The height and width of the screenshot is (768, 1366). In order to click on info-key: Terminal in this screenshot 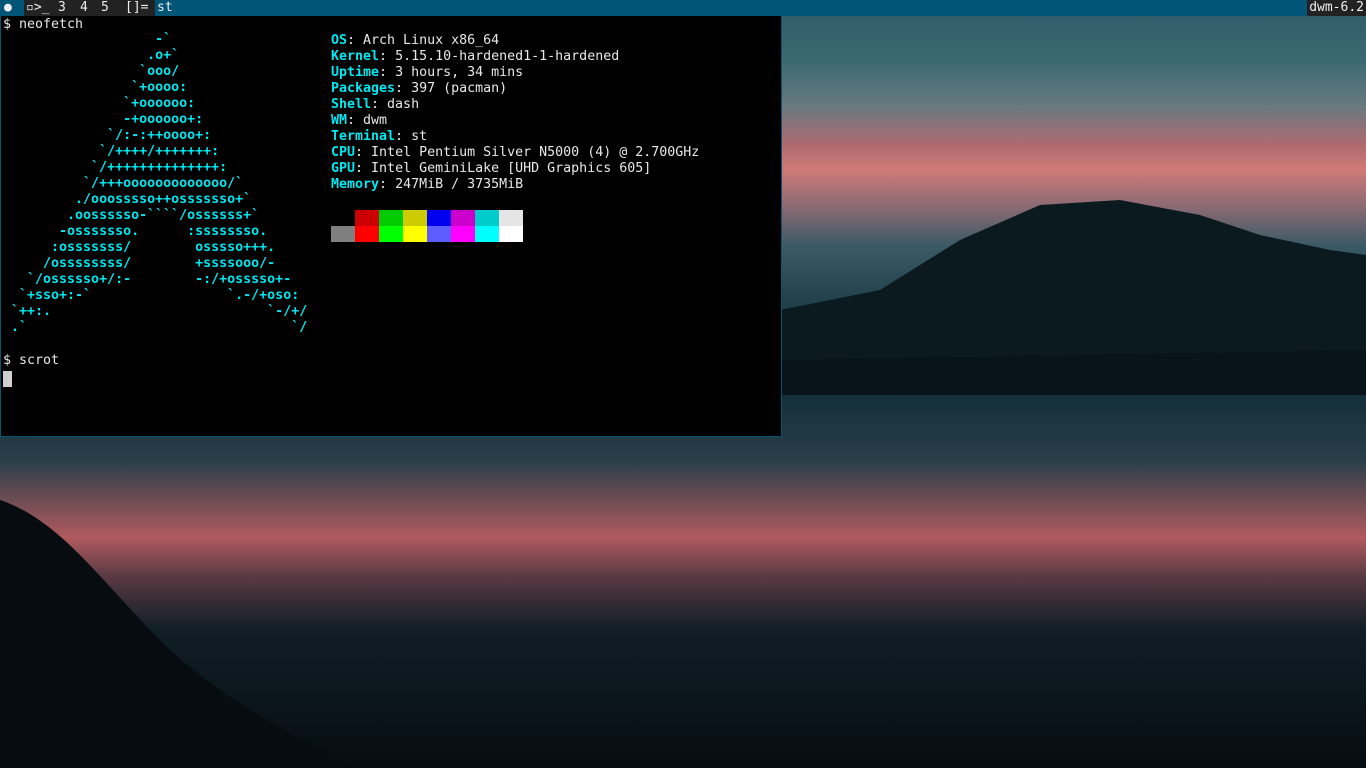, I will do `click(363, 136)`.